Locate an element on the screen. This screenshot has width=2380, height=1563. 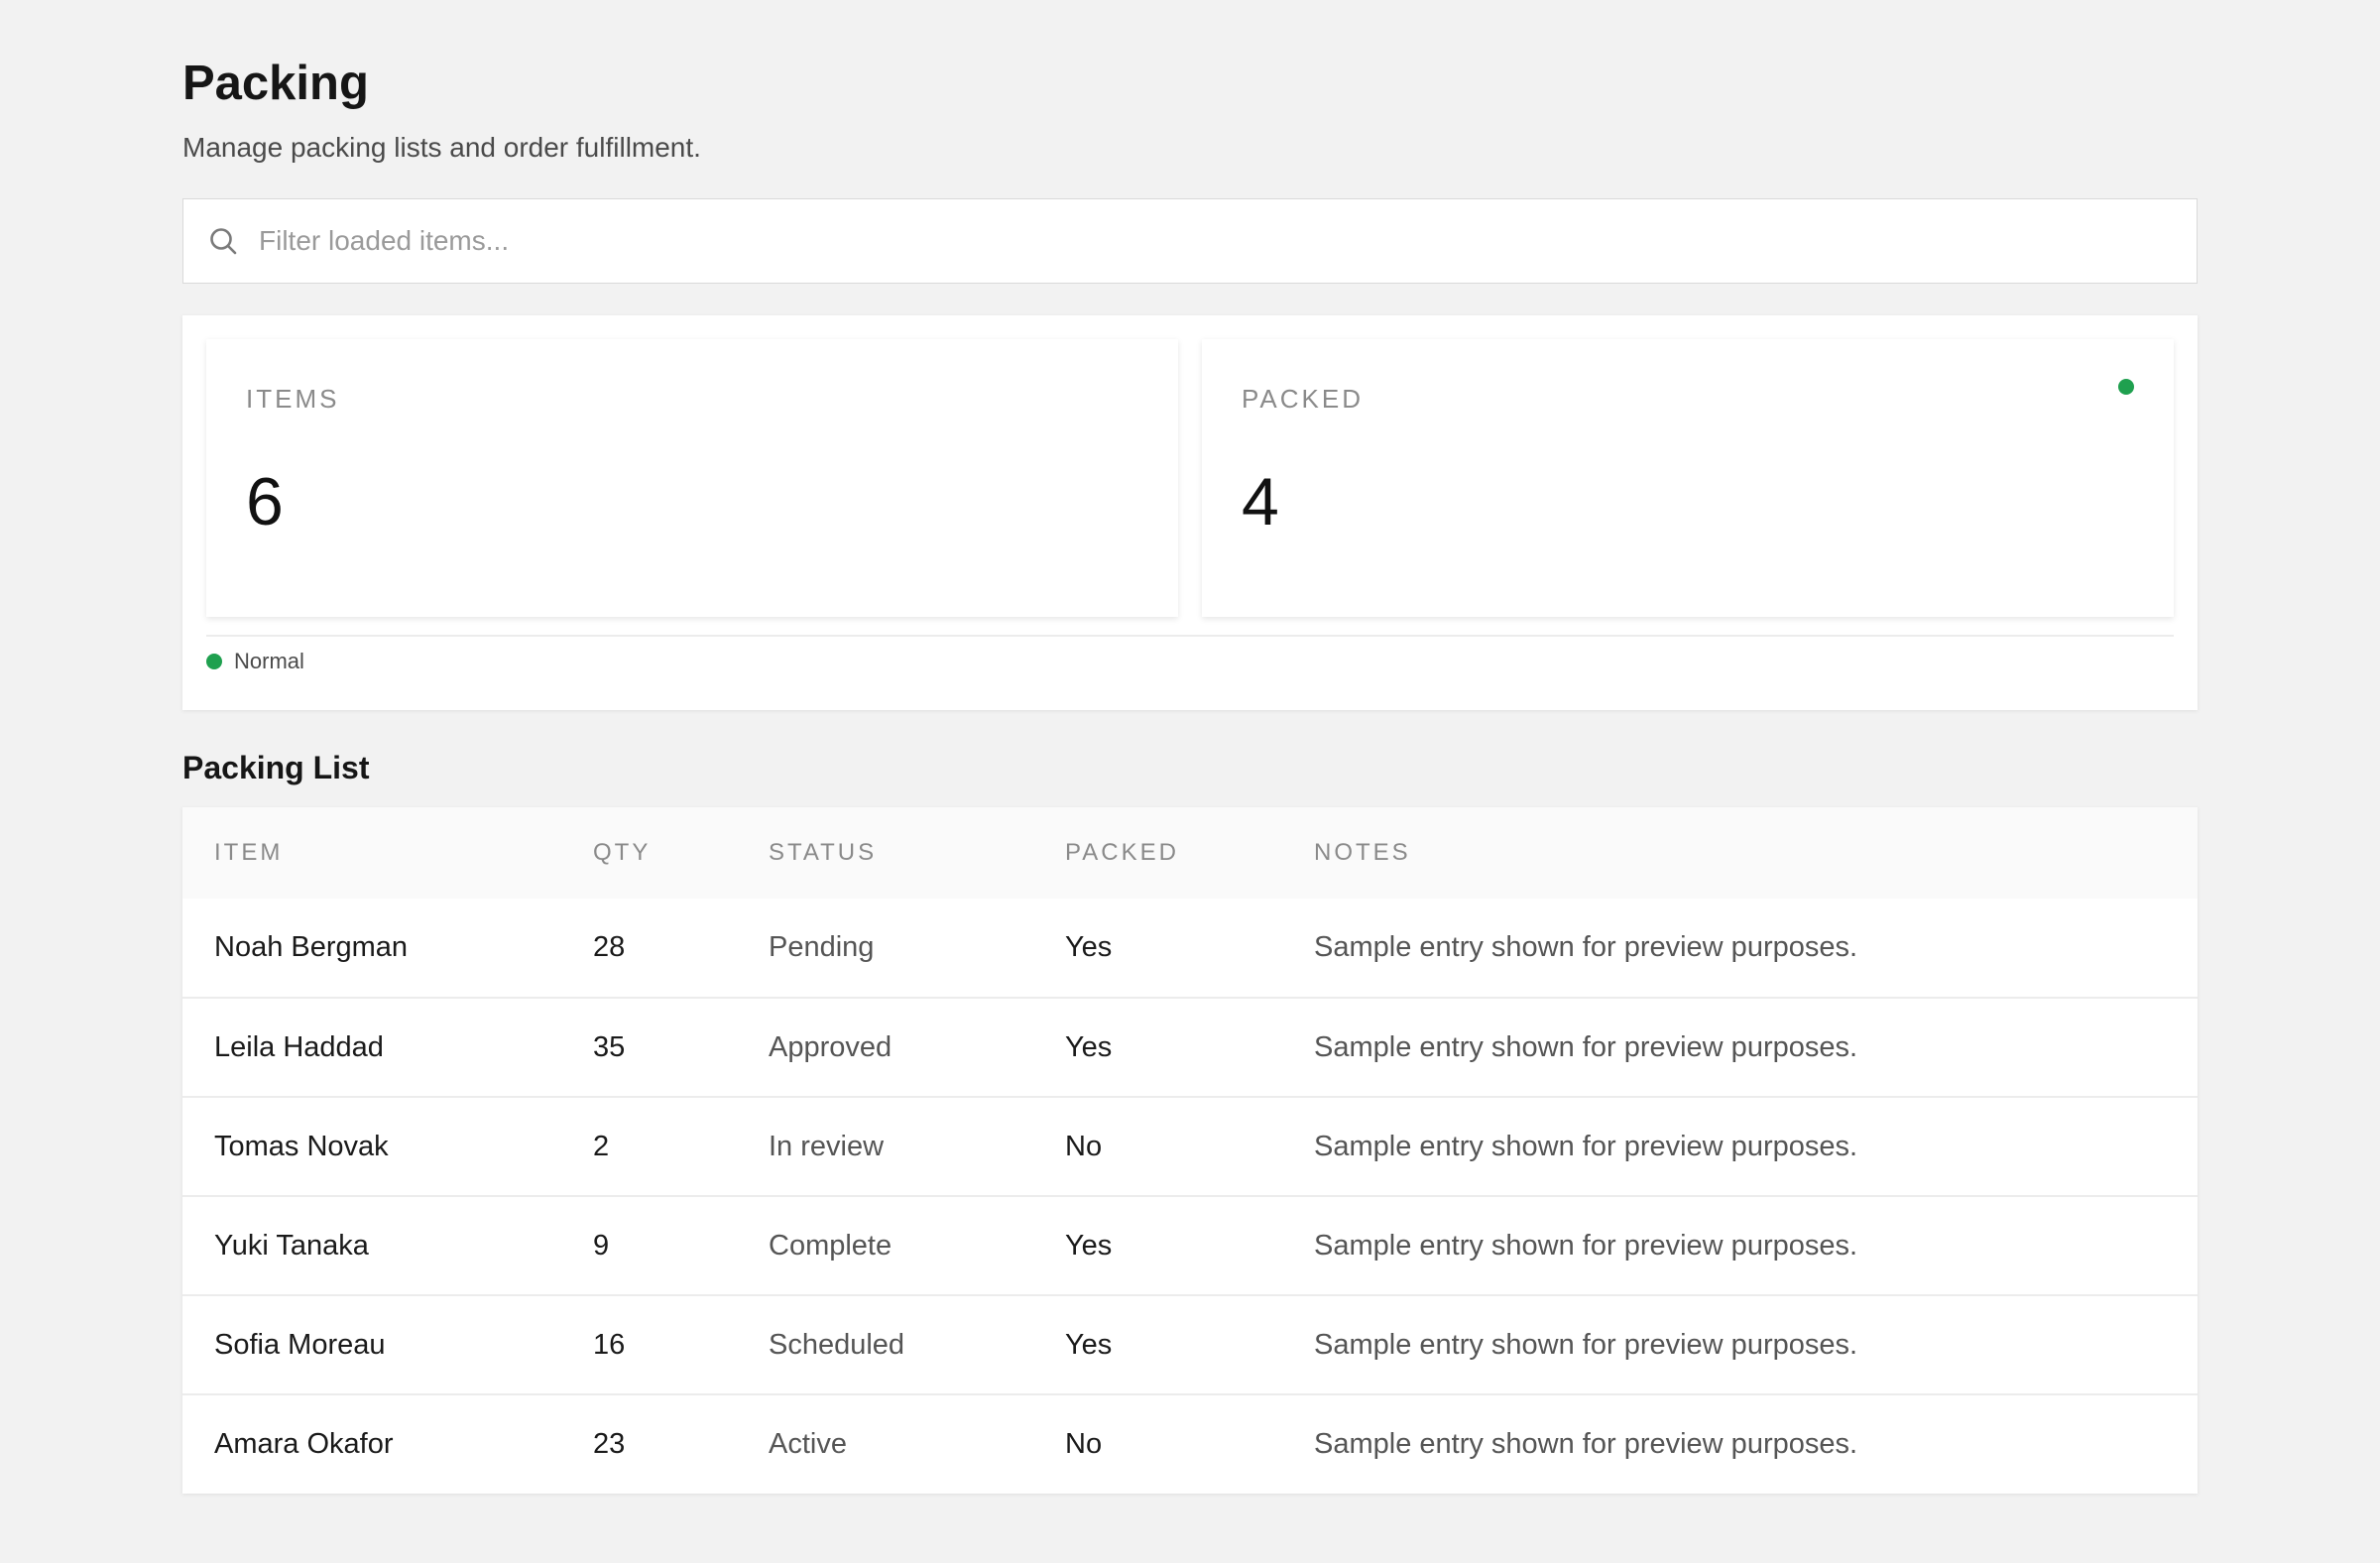
cell-item: Noah Bergman is located at coordinates (311, 947).